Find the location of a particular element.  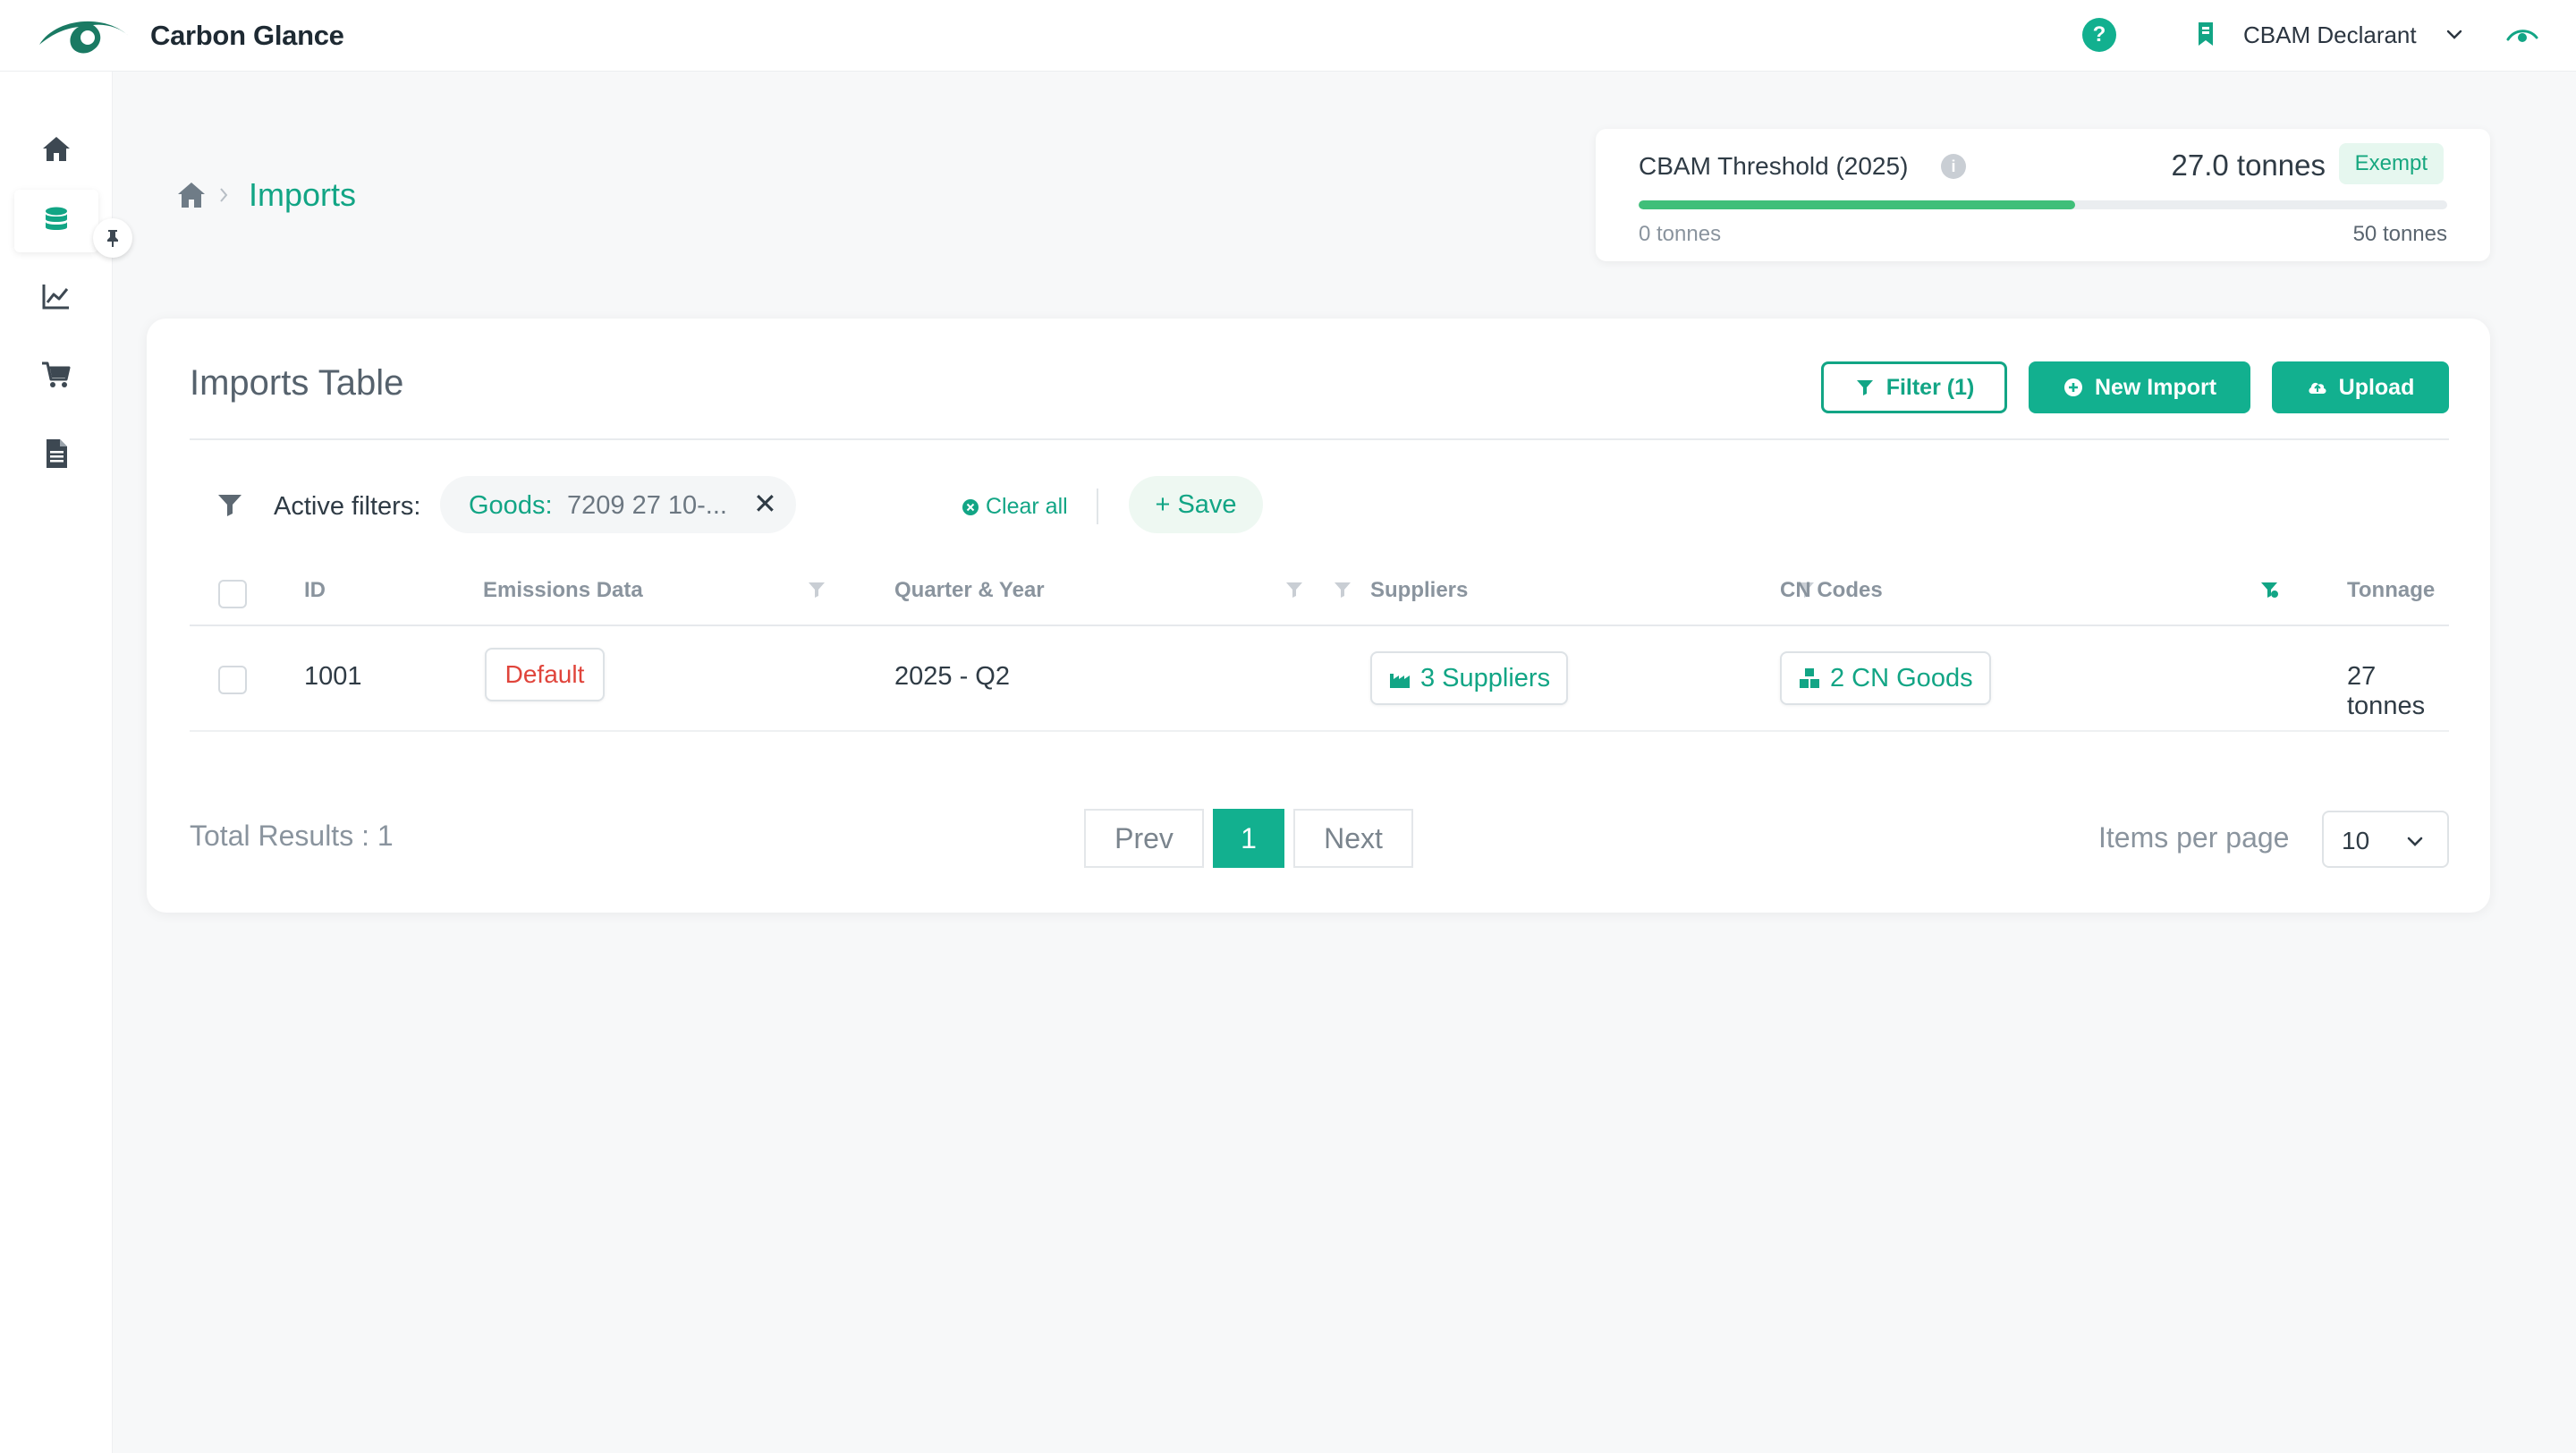

cn-goods-link-label: 2 CN Goods is located at coordinates (1901, 678).